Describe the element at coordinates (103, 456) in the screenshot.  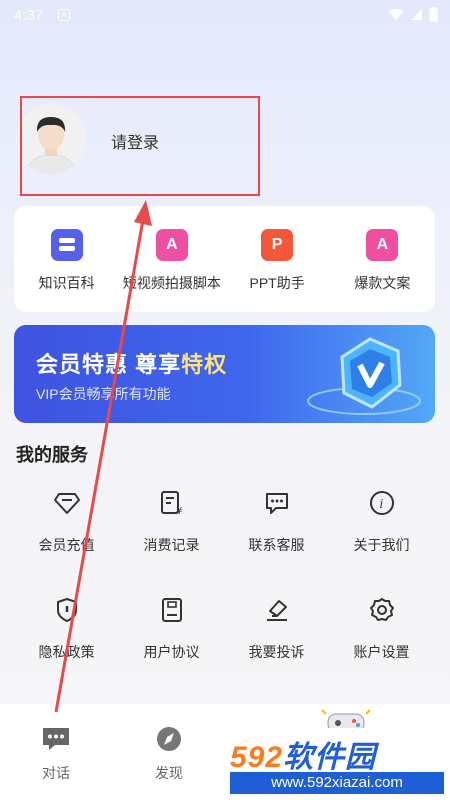
I see `annotation-arrow` at that location.